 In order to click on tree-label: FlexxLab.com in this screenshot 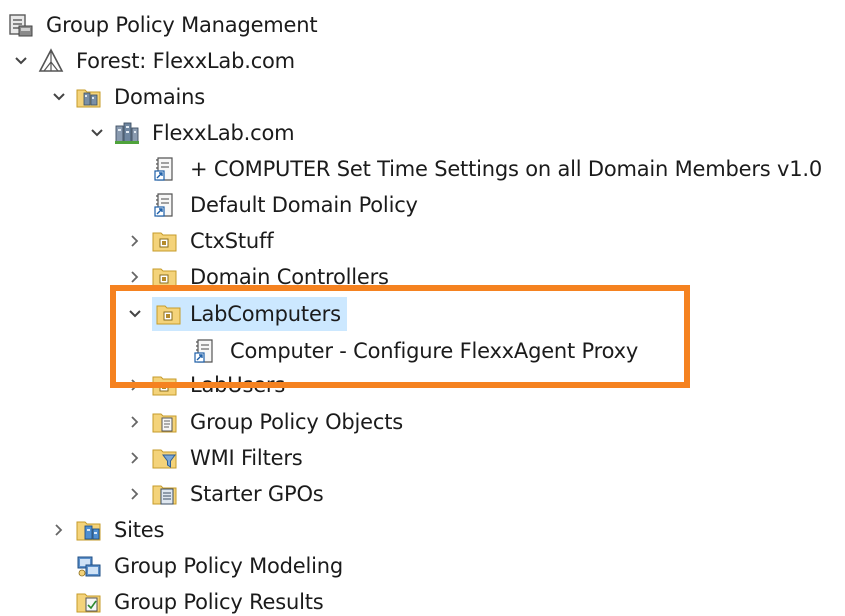, I will do `click(223, 133)`.